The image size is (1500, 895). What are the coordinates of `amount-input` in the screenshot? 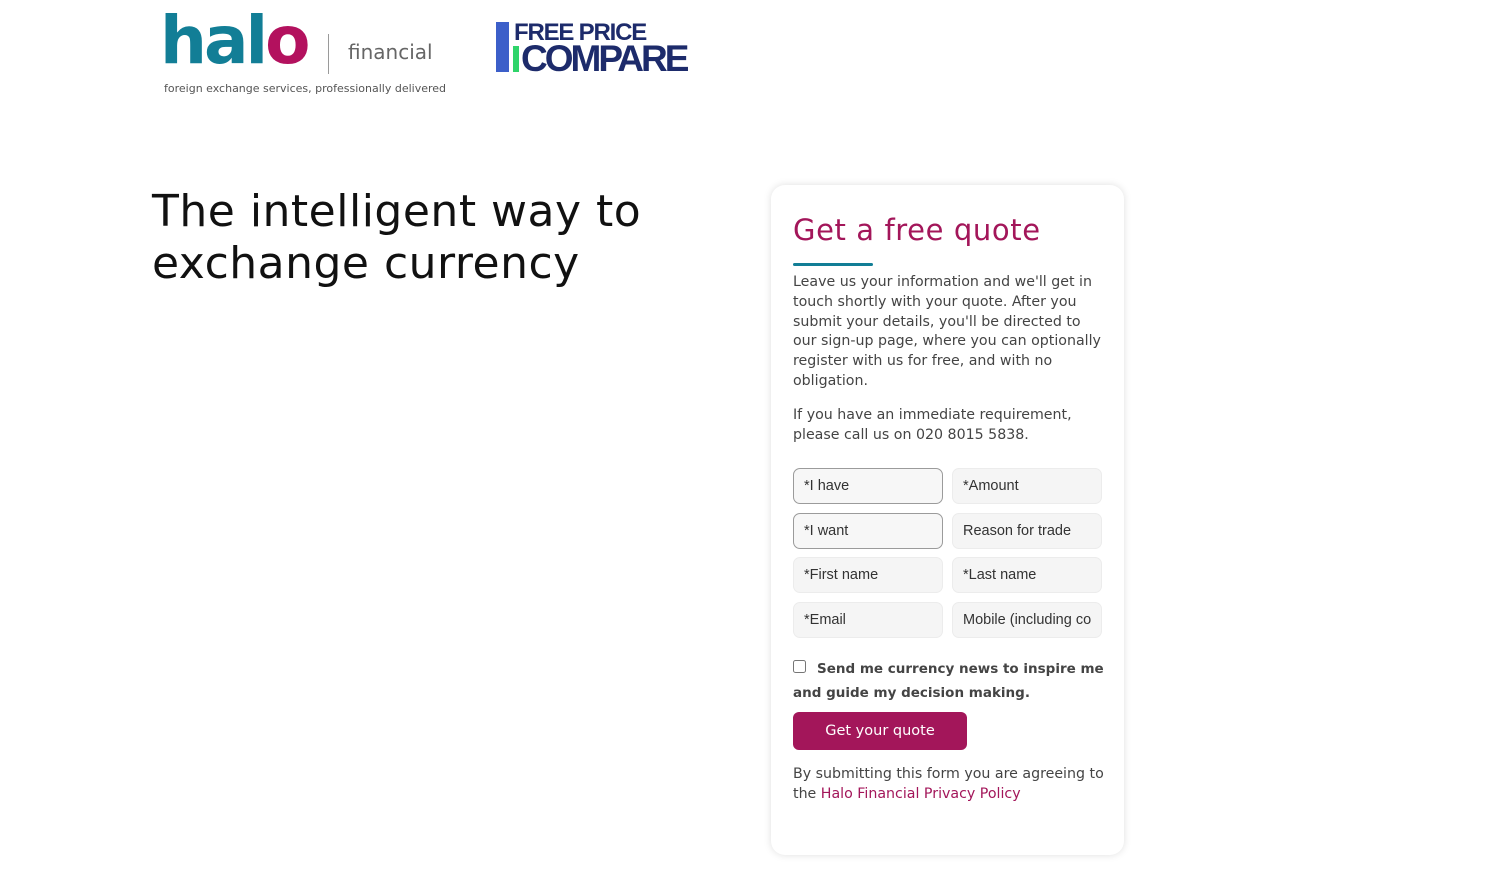 It's located at (1027, 486).